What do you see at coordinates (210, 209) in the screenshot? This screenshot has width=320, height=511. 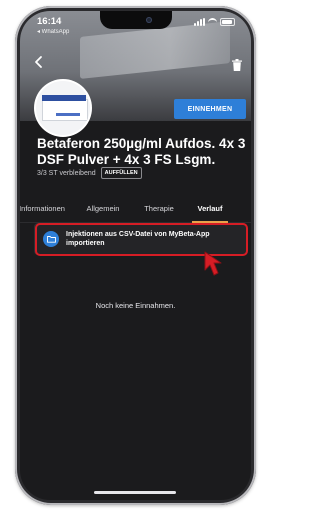 I see `tab-verlauf: Verlauf` at bounding box center [210, 209].